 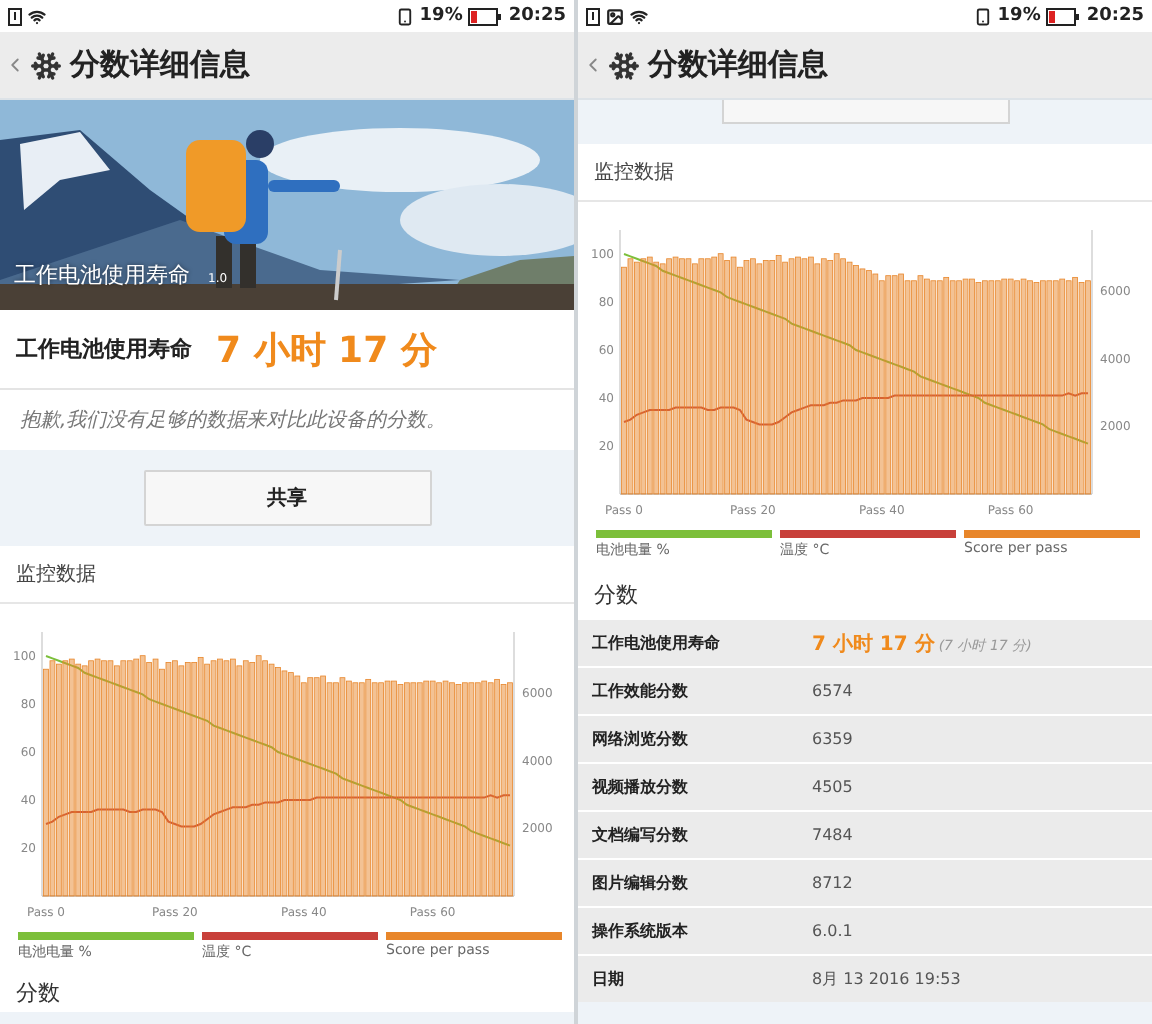 What do you see at coordinates (609, 979) in the screenshot?
I see `row-label: 日期` at bounding box center [609, 979].